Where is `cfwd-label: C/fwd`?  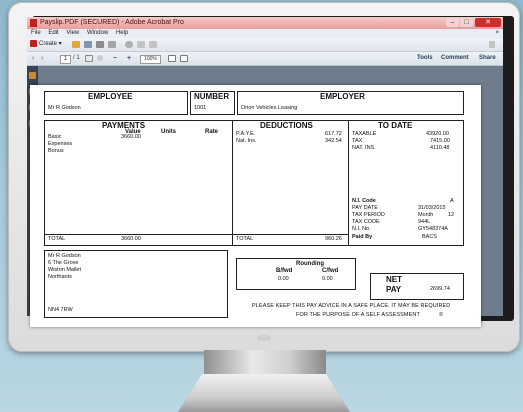 cfwd-label: C/fwd is located at coordinates (330, 271).